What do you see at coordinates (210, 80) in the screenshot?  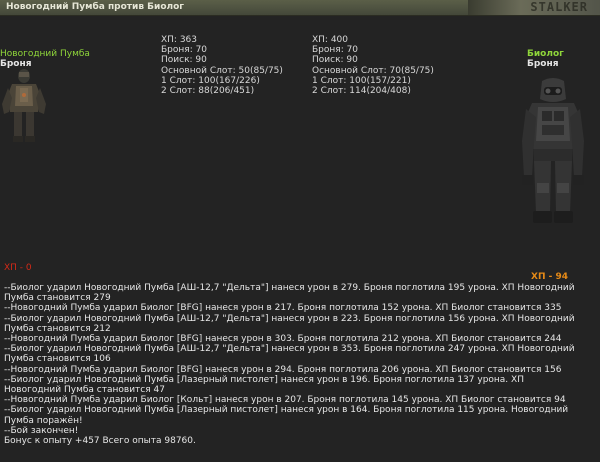 I see `left-stat-slot-1: 1 Слот: 100(167/226)` at bounding box center [210, 80].